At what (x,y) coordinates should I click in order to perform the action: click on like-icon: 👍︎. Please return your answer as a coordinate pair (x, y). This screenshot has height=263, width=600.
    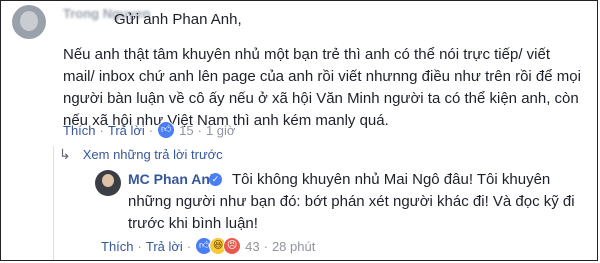
    Looking at the image, I should click on (166, 130).